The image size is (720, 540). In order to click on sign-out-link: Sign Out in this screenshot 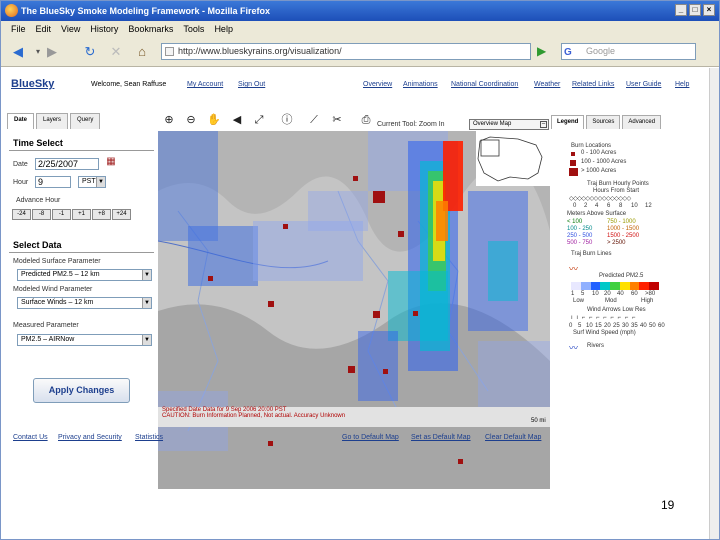, I will do `click(251, 84)`.